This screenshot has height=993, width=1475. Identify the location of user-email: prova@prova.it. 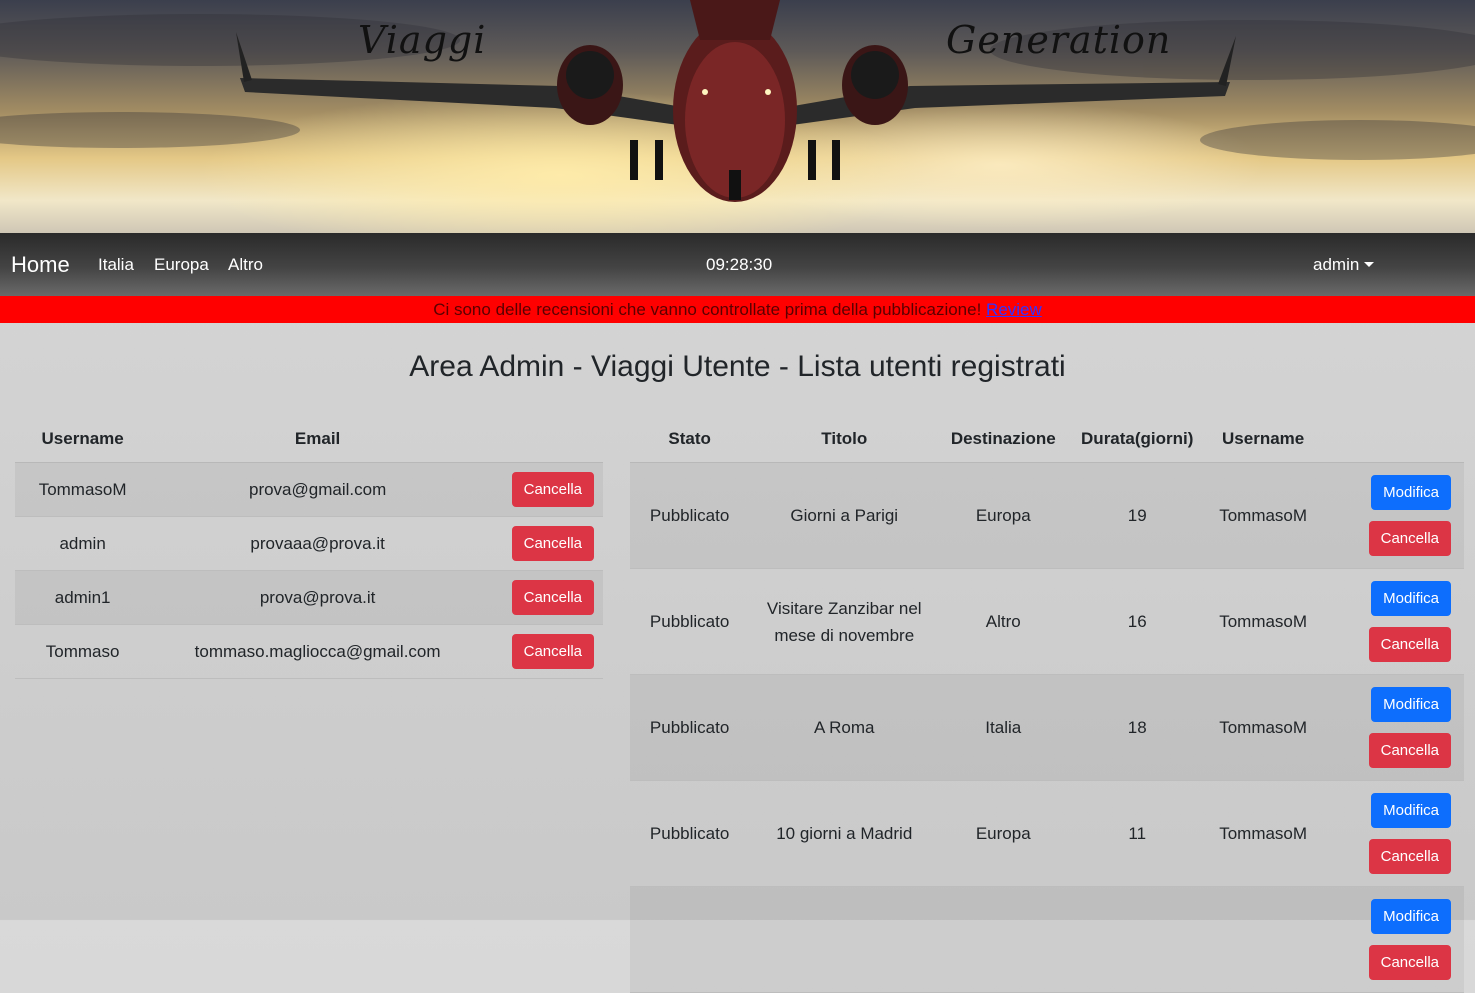
(317, 597).